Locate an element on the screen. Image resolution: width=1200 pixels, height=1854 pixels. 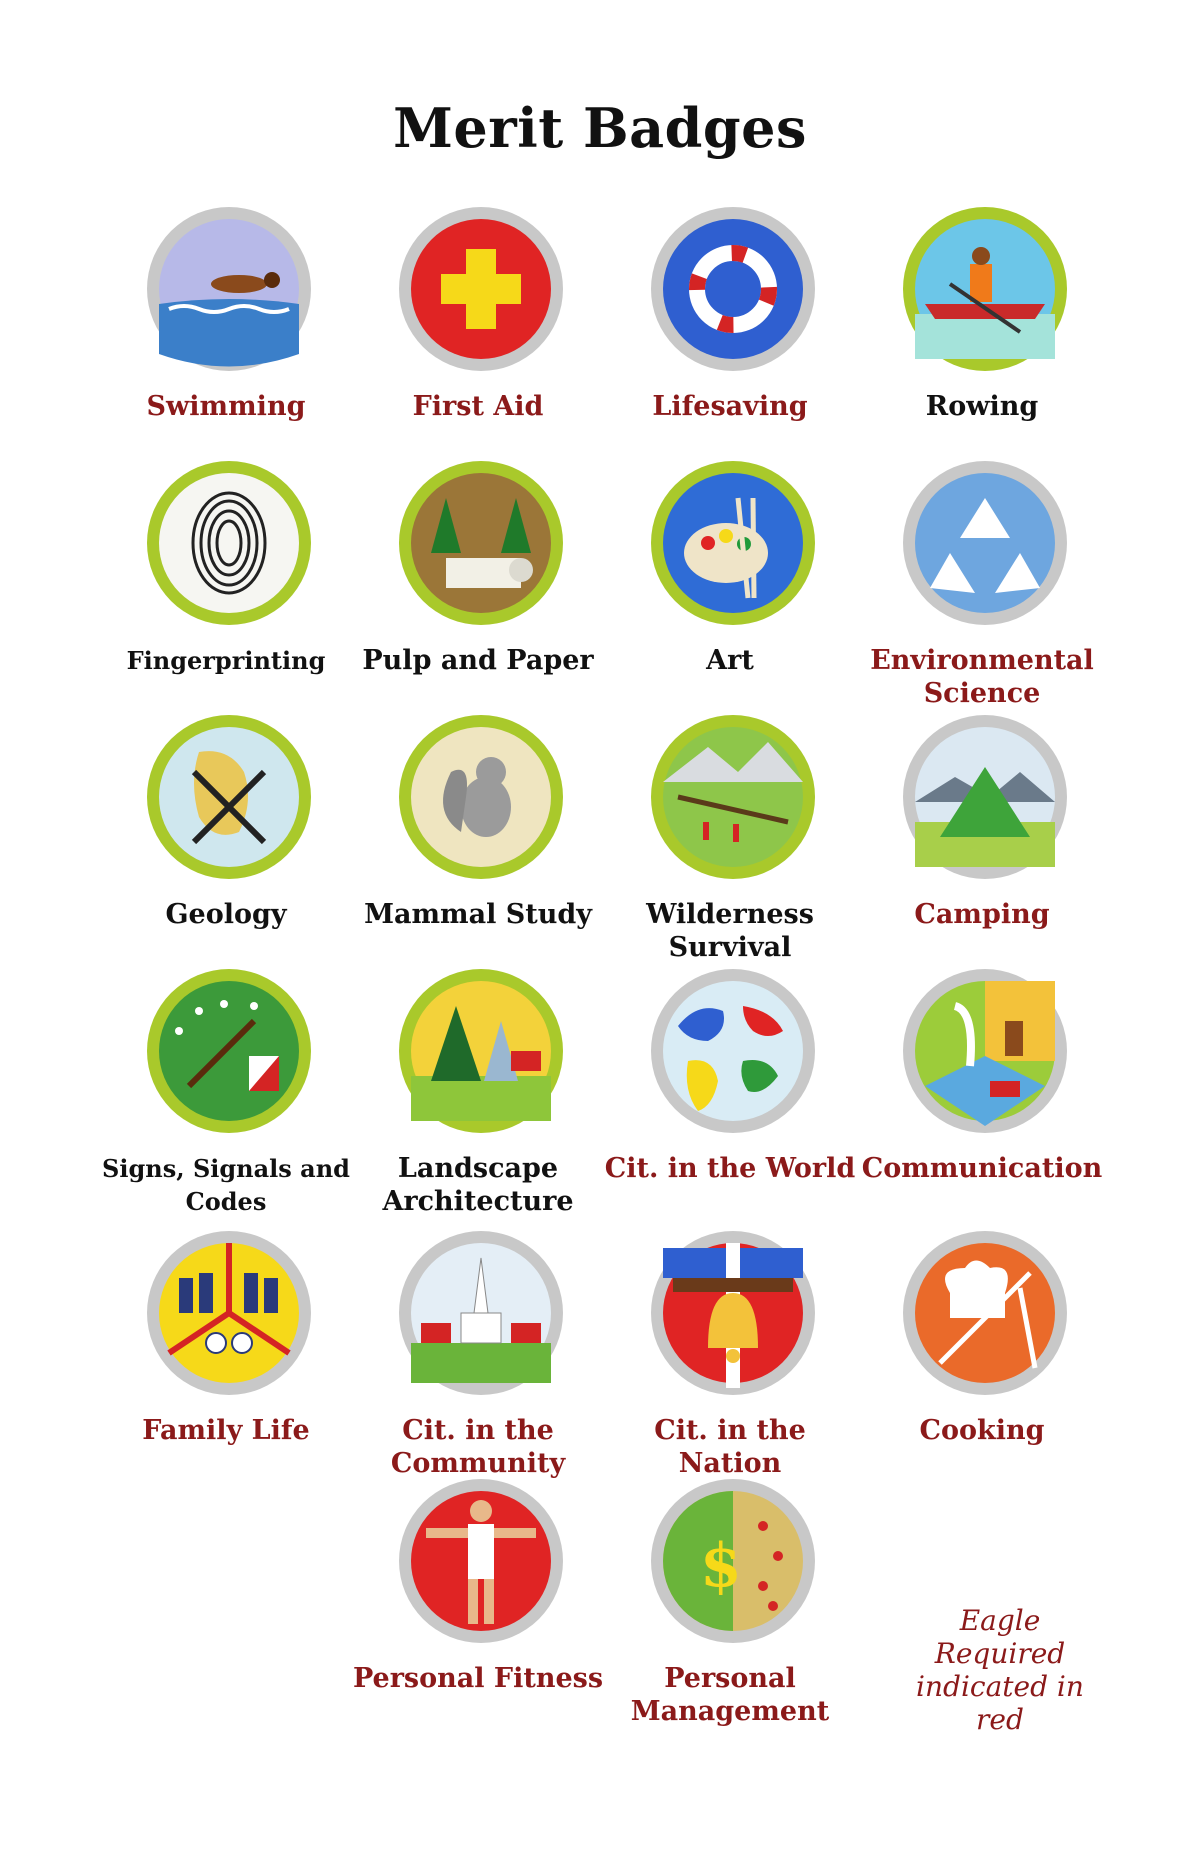
badge-mammal-study: Mammal Study is located at coordinates (470, 847).